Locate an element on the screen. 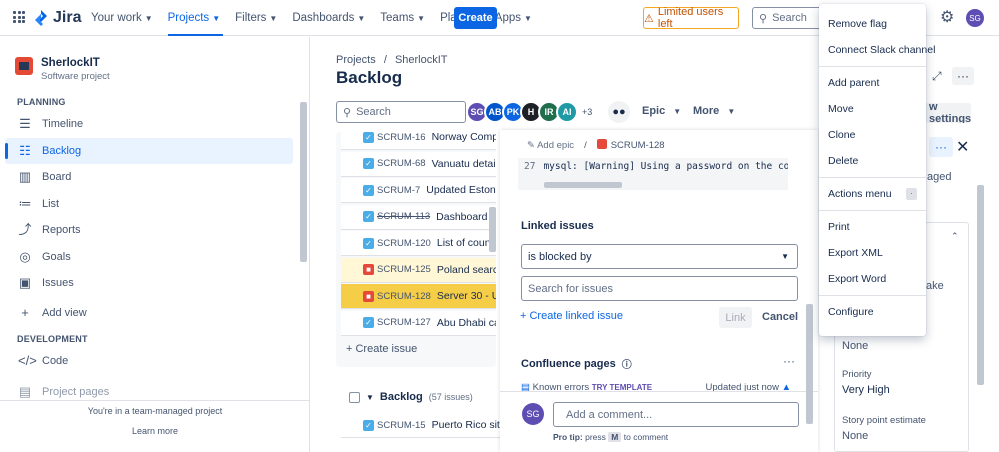 This screenshot has width=999, height=452. menu-item-actions-menu: Actions menu. is located at coordinates (872, 194).